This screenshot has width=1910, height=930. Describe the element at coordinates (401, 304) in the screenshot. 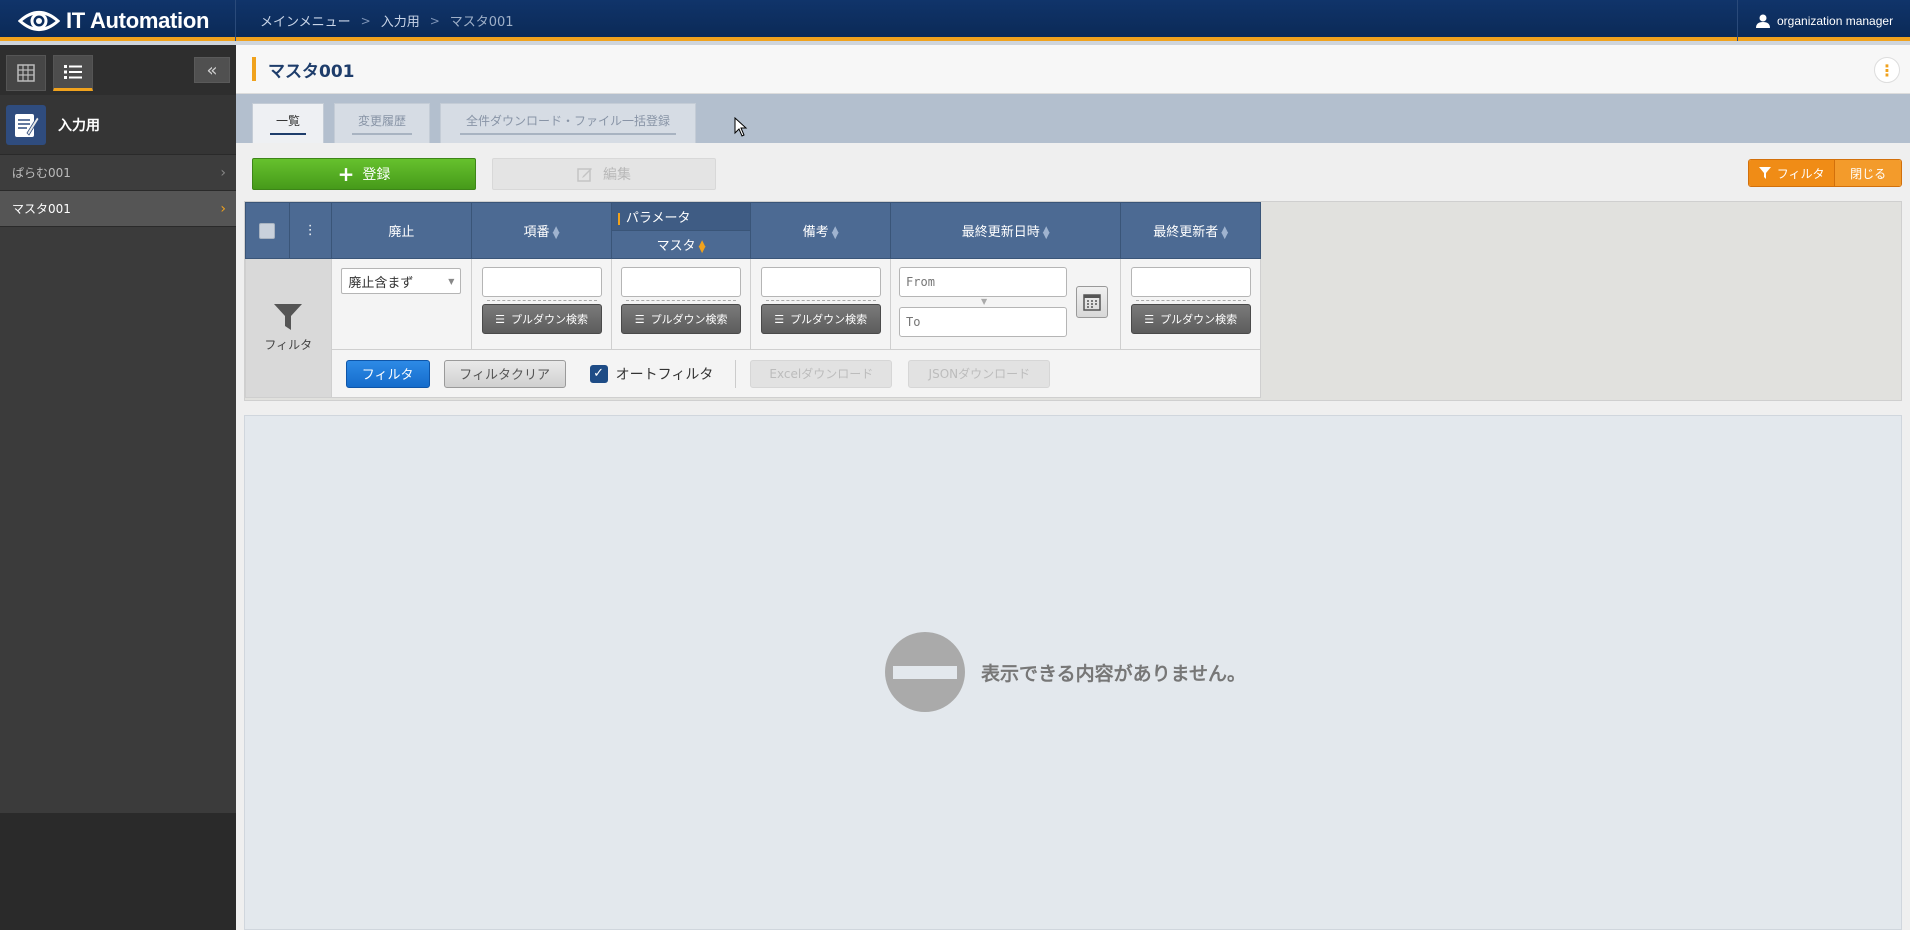

I see `filter-cell-discard: 廃止含まず ▼` at that location.